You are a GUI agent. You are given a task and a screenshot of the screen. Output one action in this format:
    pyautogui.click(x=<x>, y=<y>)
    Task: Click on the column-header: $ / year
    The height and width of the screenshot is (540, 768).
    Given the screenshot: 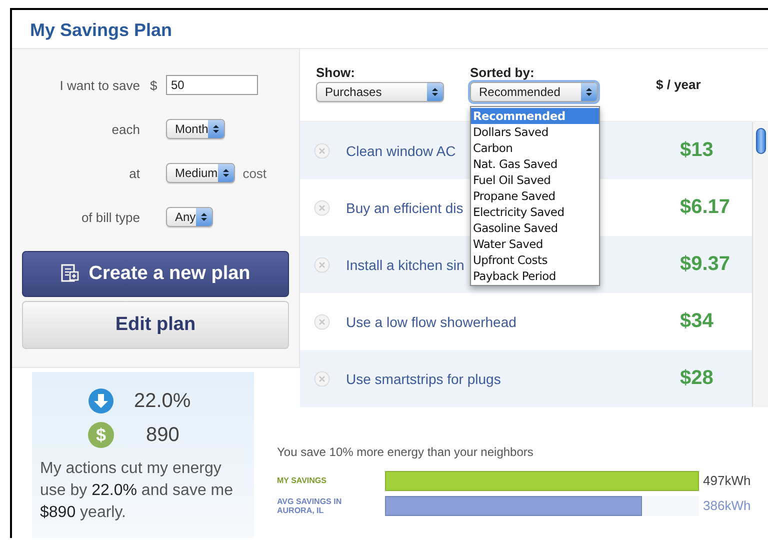 What is the action you would take?
    pyautogui.click(x=678, y=85)
    